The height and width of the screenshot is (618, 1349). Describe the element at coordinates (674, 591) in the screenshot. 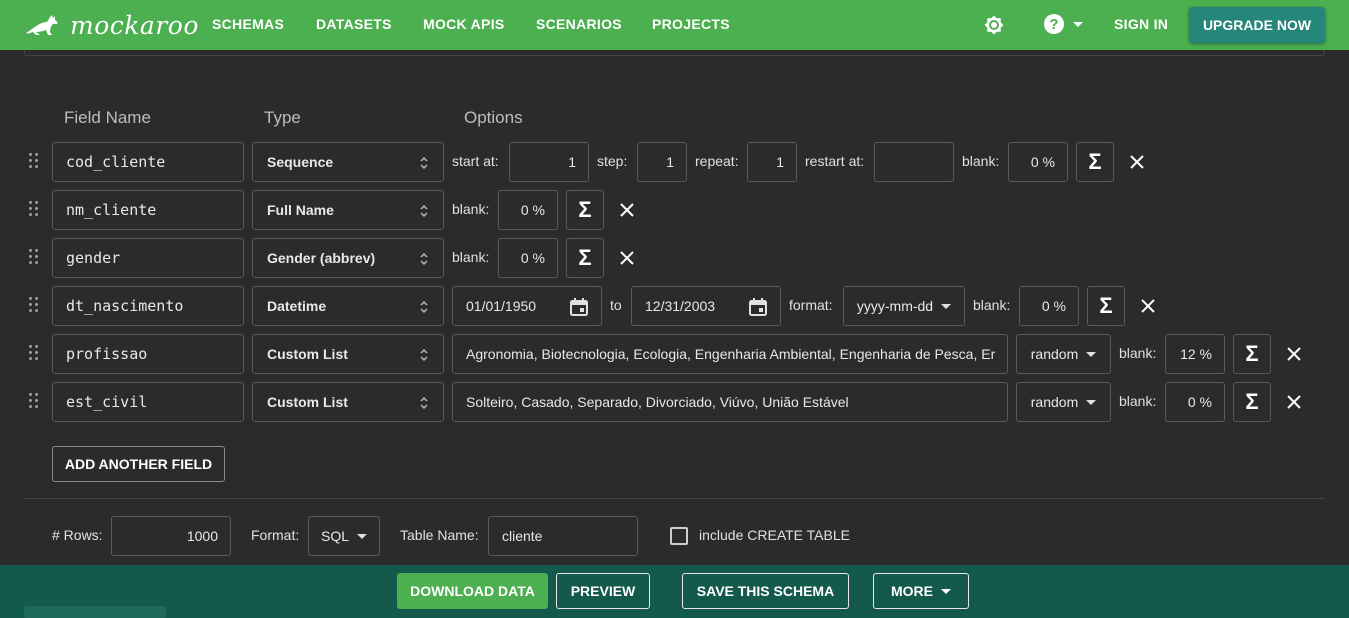

I see `action-bar` at that location.